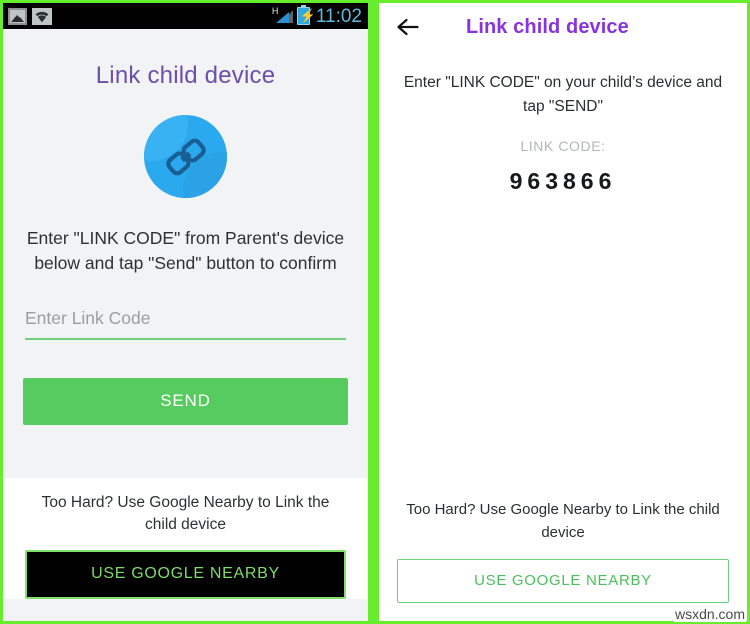  What do you see at coordinates (185, 16) in the screenshot?
I see `status-bar: H ⚡ 11:02` at bounding box center [185, 16].